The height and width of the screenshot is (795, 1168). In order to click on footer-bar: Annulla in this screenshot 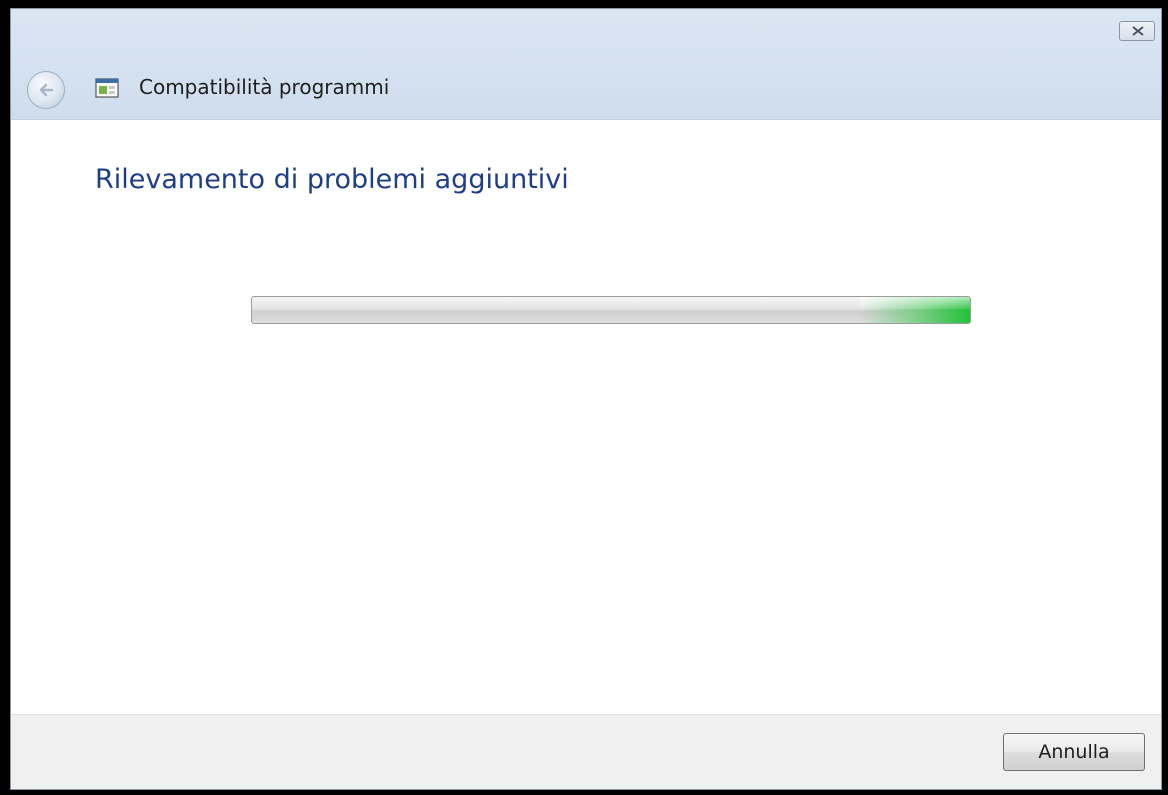, I will do `click(586, 751)`.